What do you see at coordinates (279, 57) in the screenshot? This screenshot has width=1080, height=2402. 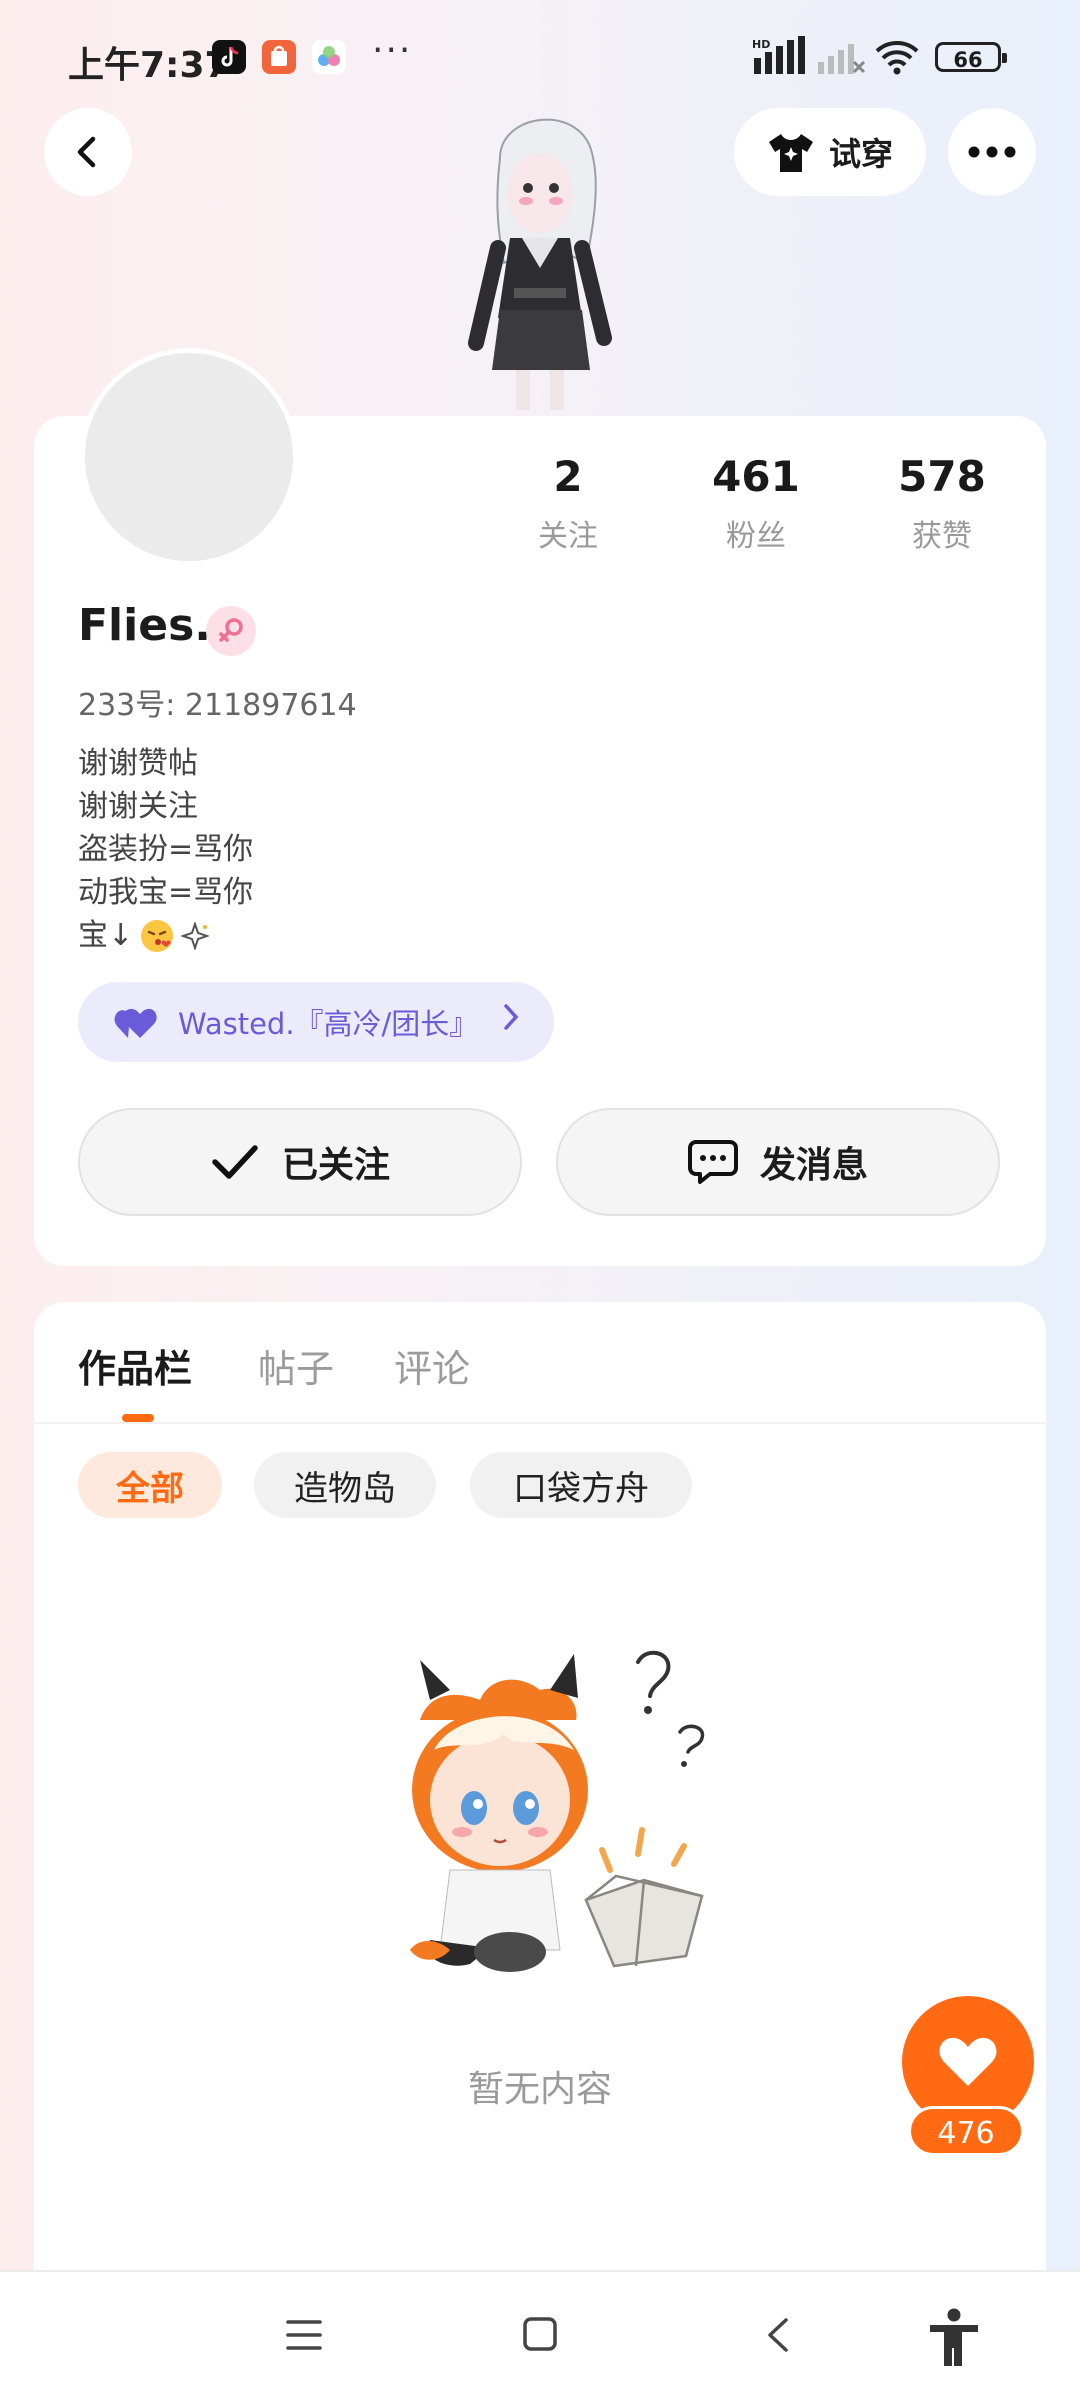 I see `shopping-app-icon` at bounding box center [279, 57].